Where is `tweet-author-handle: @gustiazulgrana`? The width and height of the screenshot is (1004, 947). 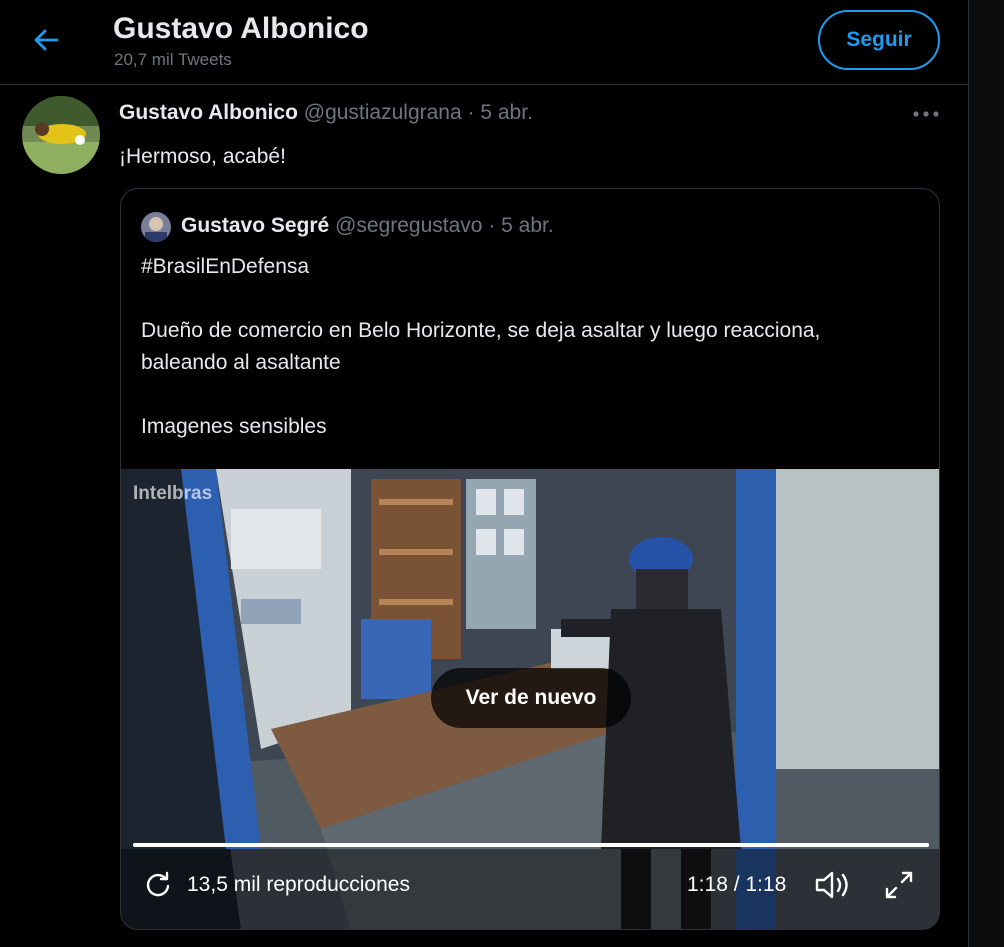
tweet-author-handle: @gustiazulgrana is located at coordinates (383, 112).